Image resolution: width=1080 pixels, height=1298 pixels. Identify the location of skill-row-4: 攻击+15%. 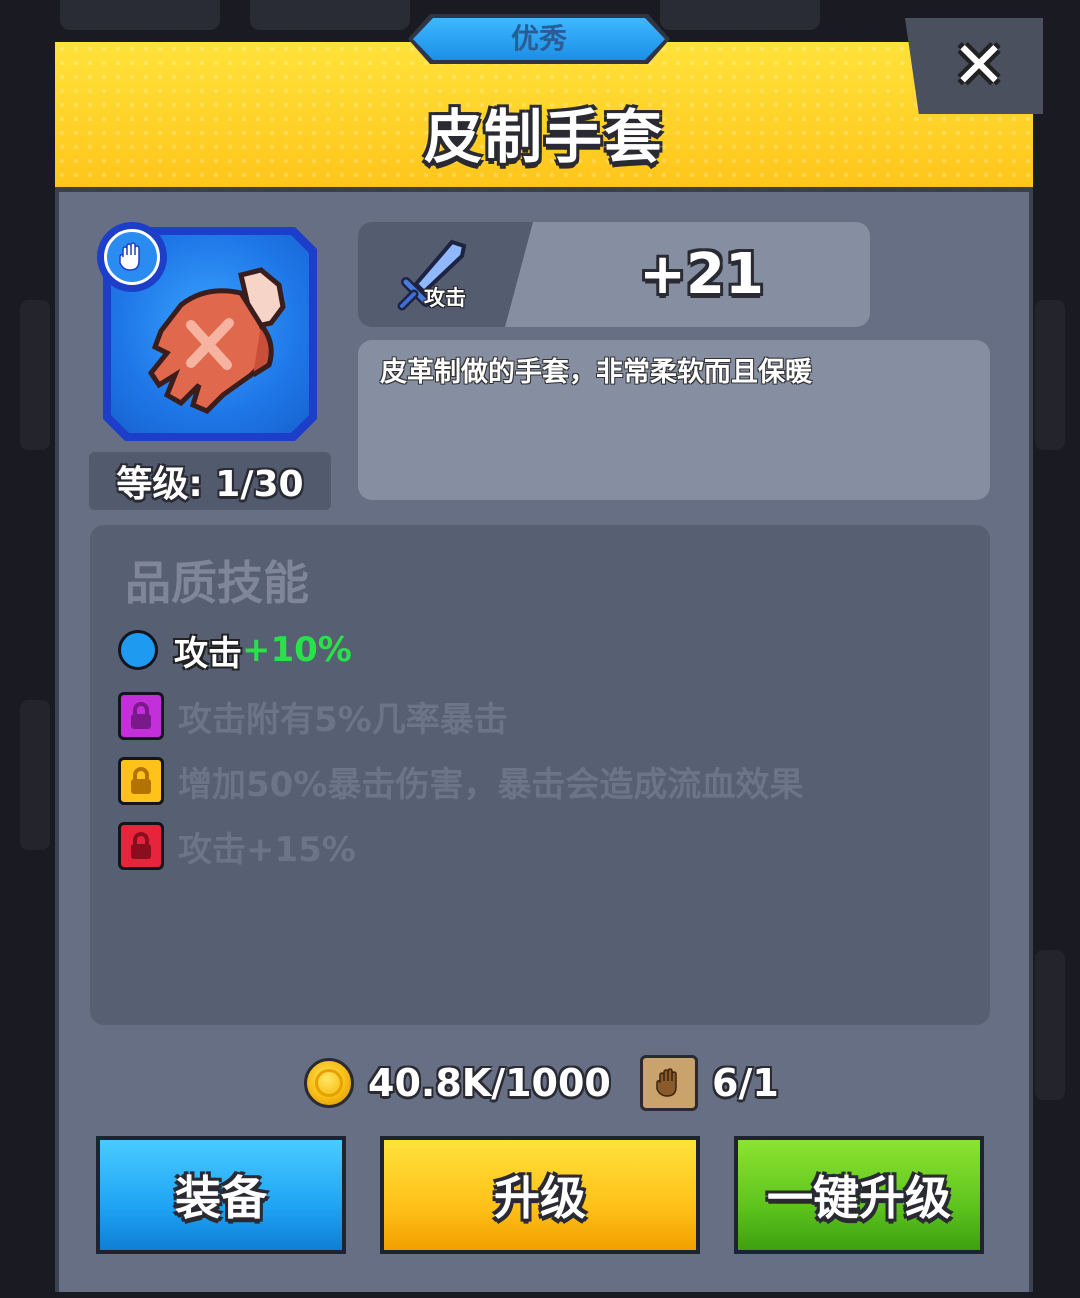
(237, 846).